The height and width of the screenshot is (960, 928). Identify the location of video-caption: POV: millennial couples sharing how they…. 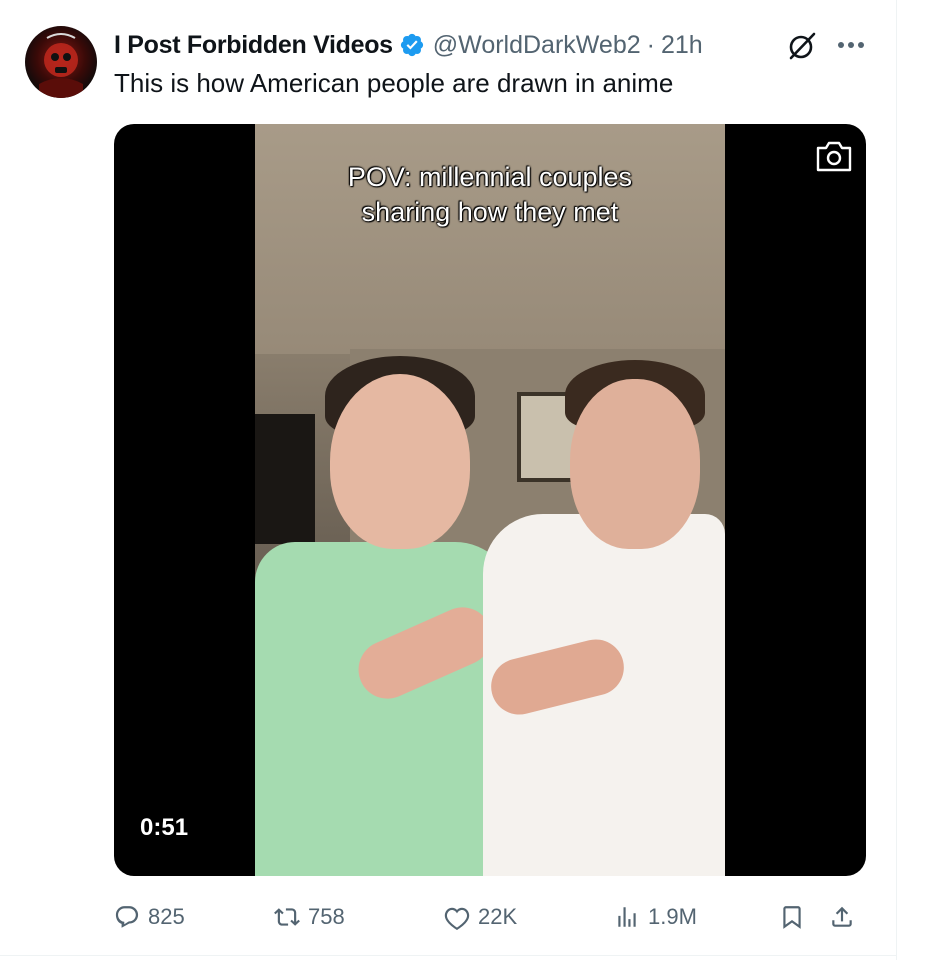
(490, 195).